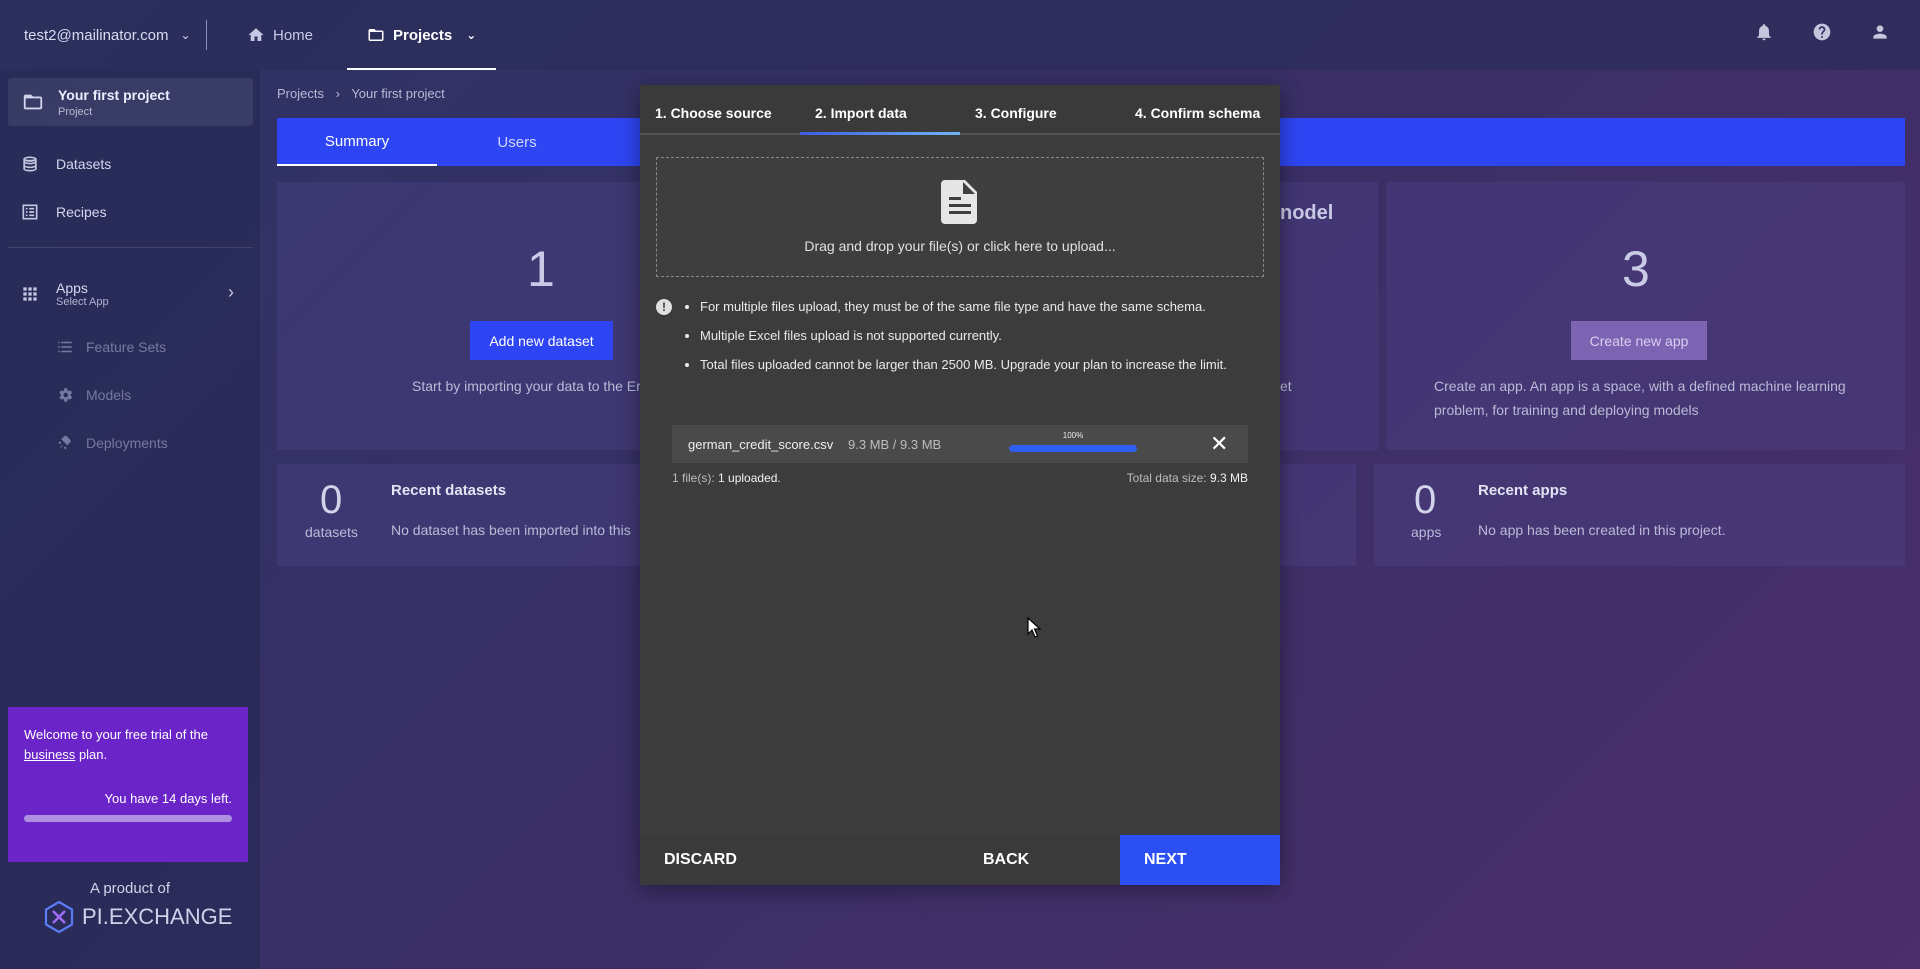 The width and height of the screenshot is (1920, 969). I want to click on nav-home: Home, so click(280, 35).